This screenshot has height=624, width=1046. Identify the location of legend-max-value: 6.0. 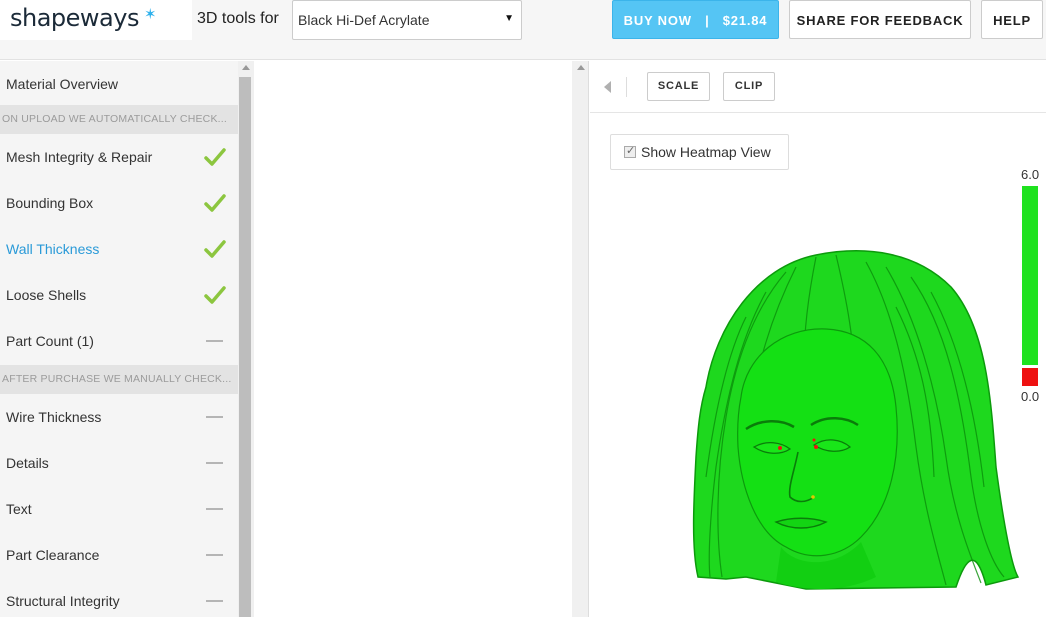
(1030, 174).